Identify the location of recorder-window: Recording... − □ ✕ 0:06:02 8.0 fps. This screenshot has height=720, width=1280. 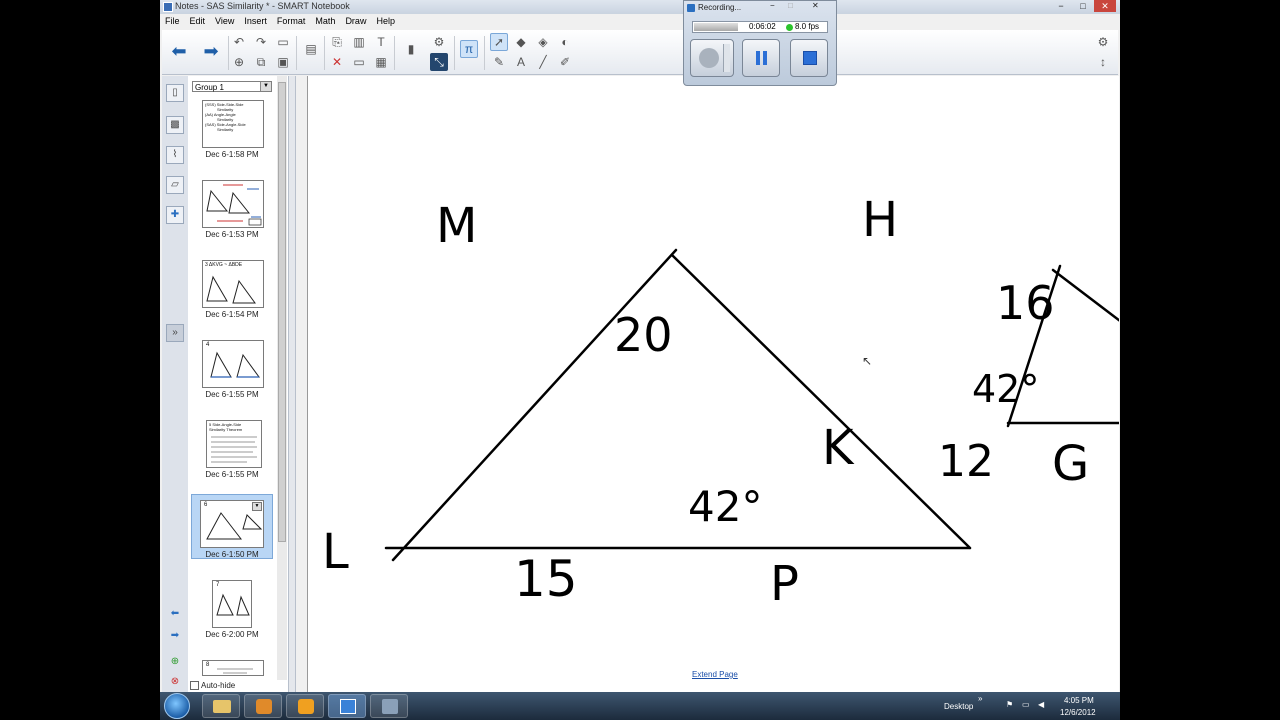
(760, 43).